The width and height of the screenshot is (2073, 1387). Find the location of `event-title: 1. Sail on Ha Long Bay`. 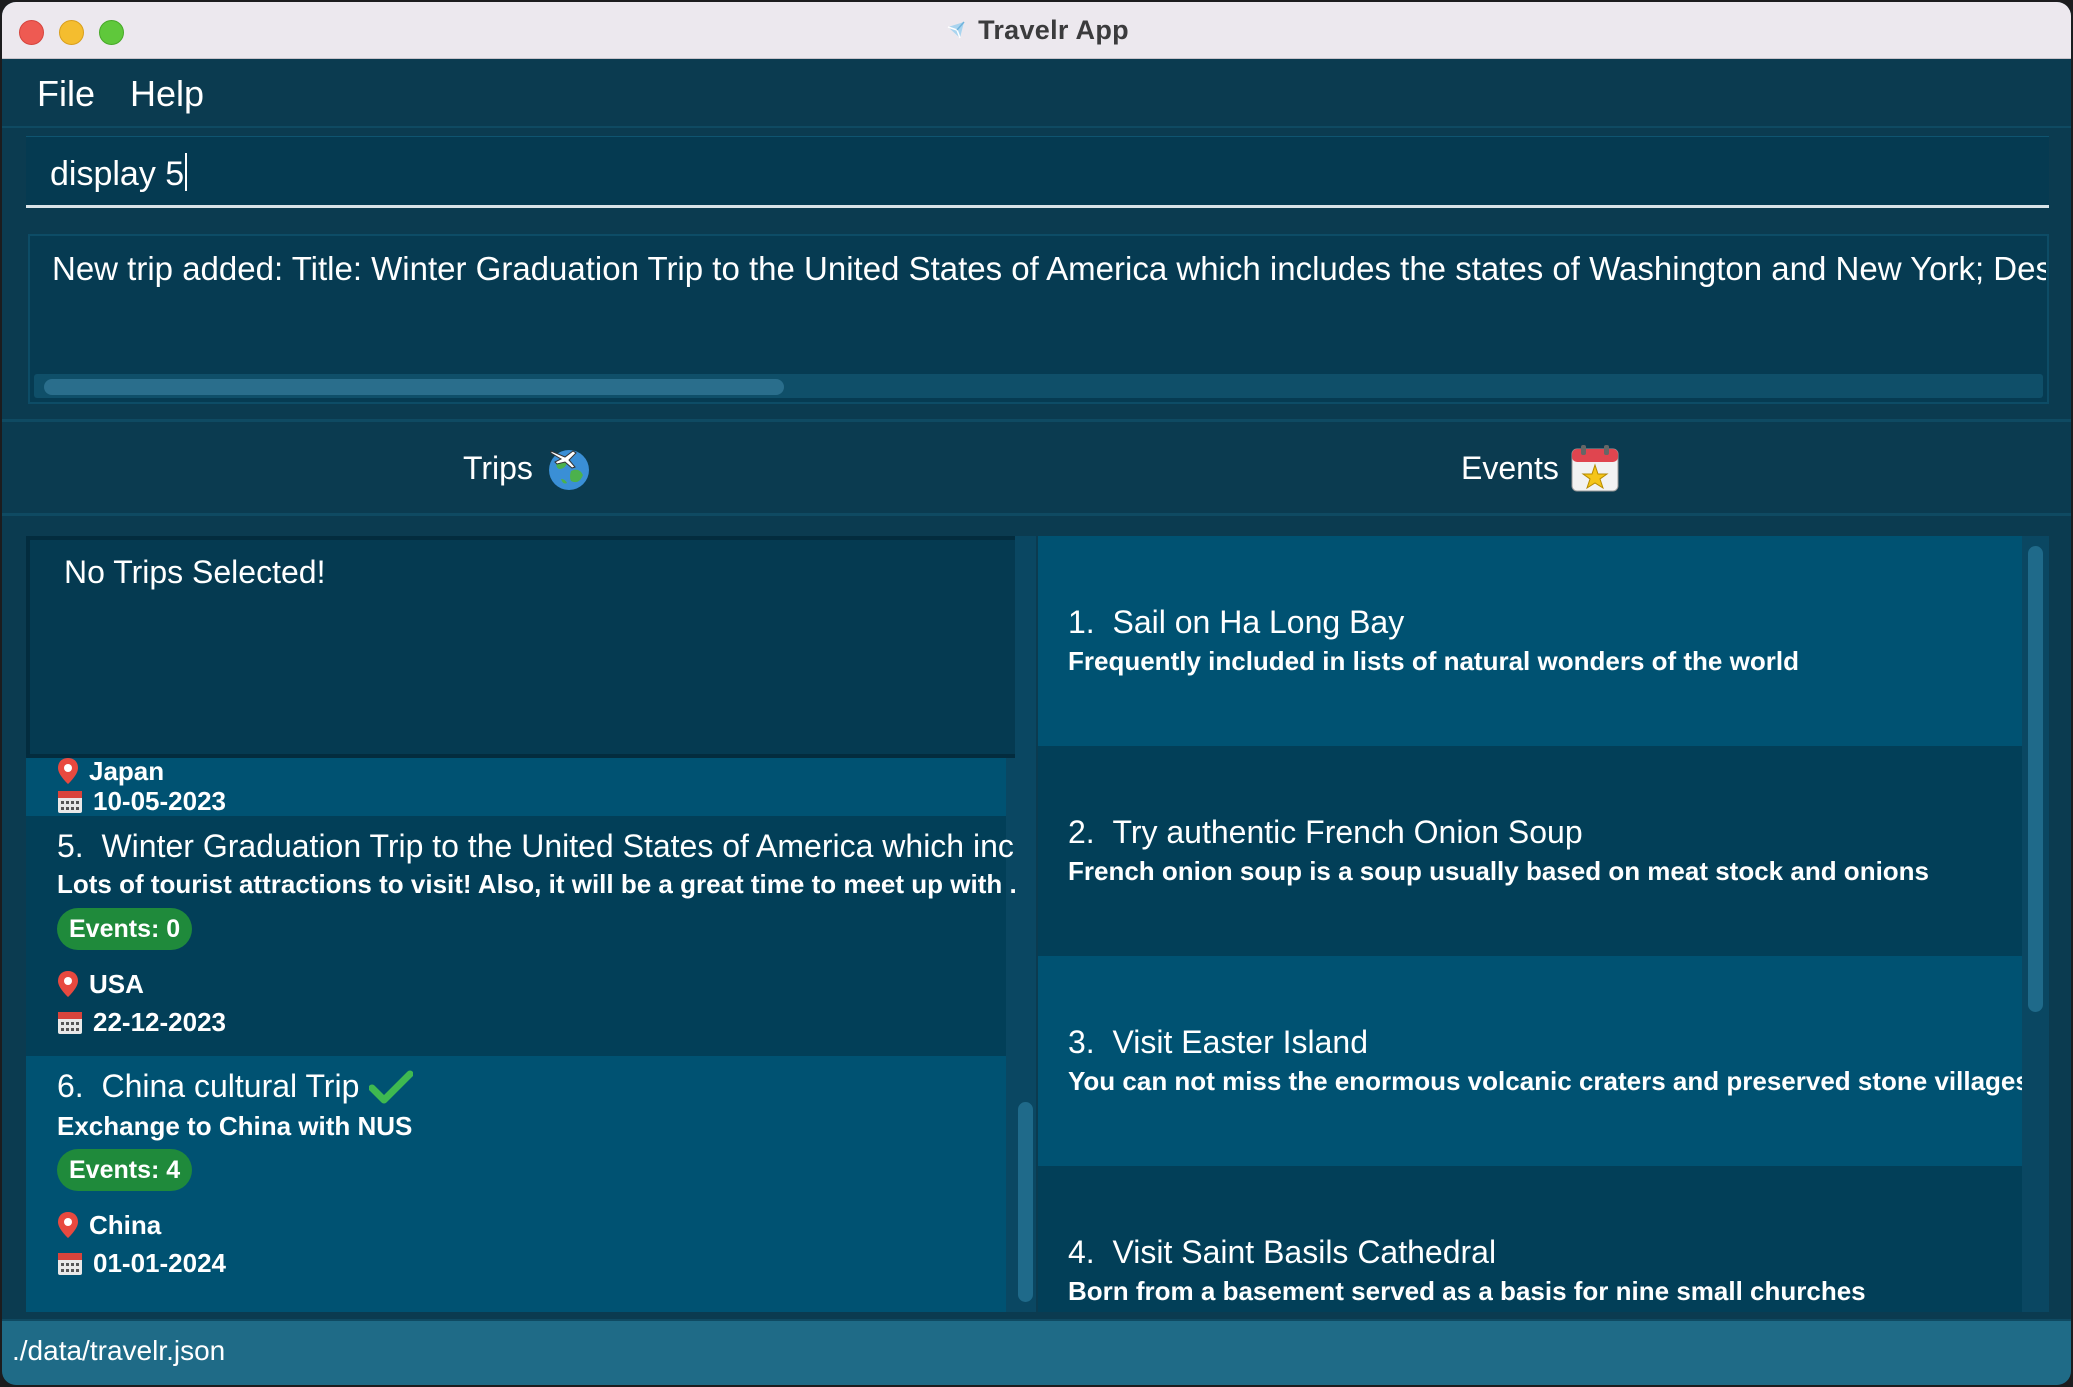

event-title: 1. Sail on Ha Long Bay is located at coordinates (1236, 622).